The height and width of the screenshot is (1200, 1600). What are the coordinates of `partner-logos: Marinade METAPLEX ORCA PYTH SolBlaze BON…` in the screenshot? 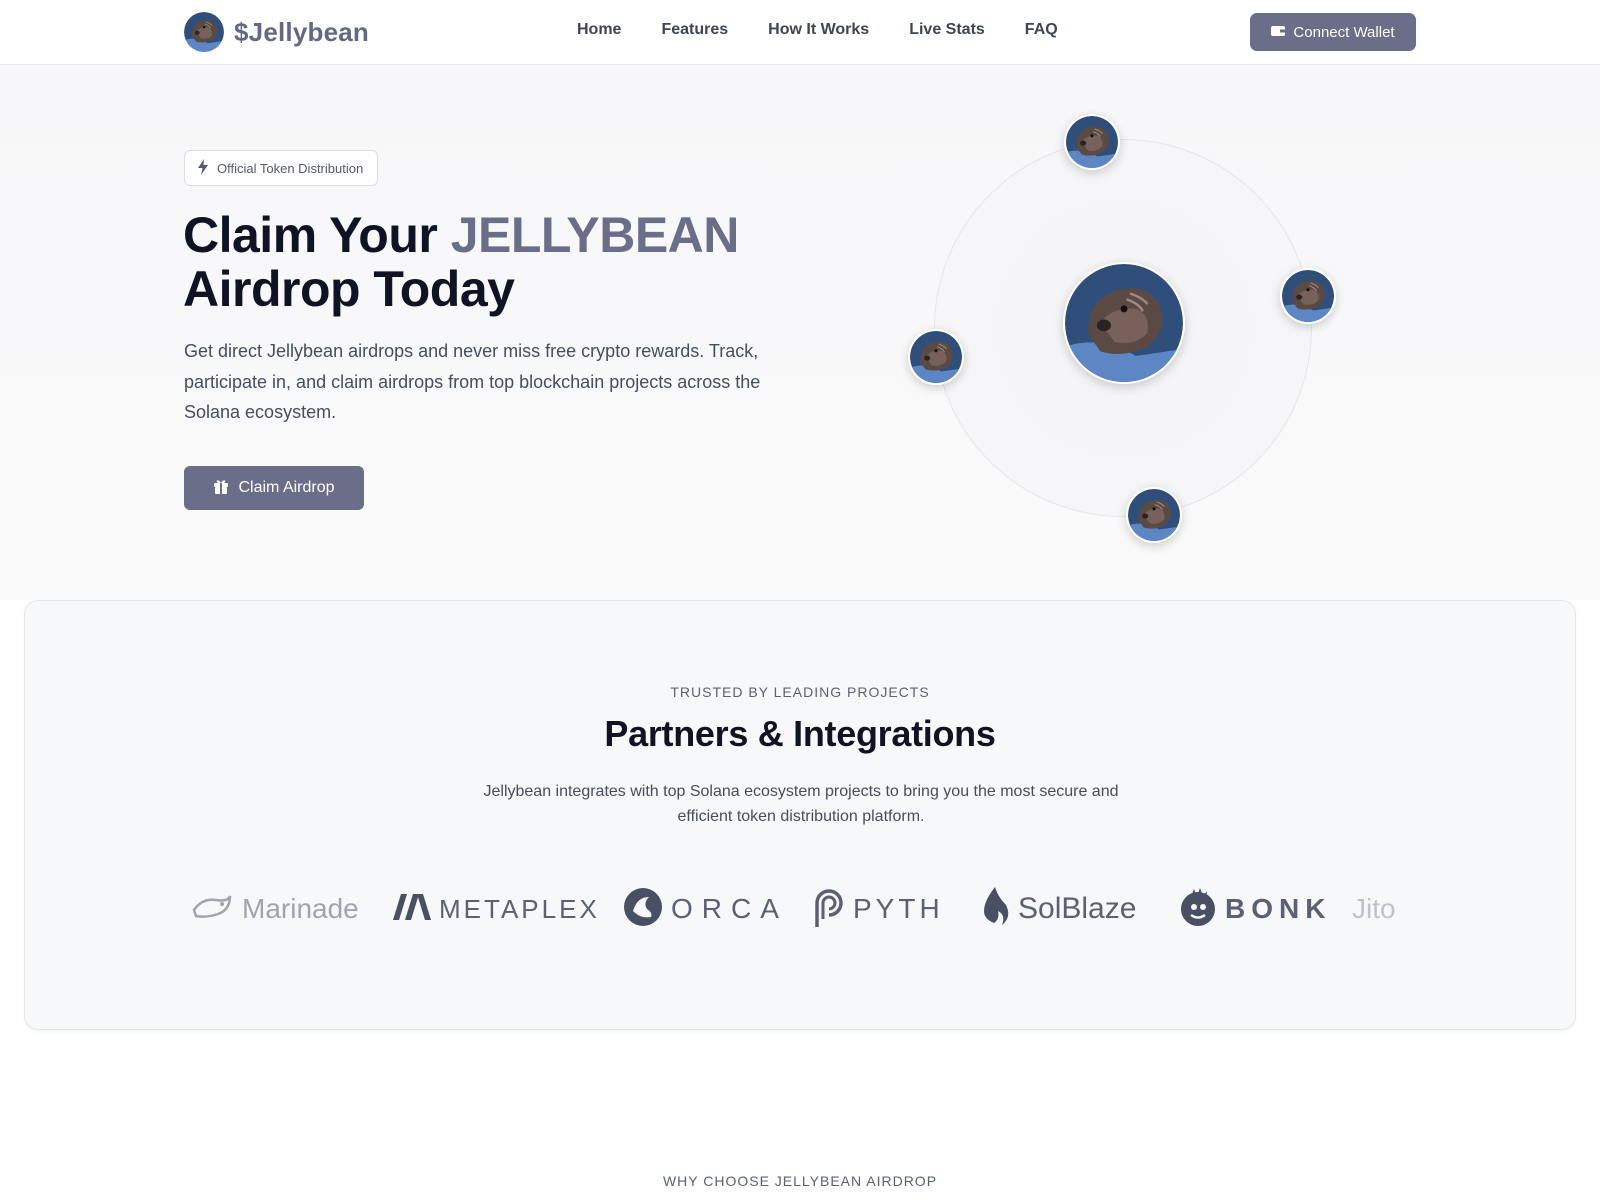 It's located at (800, 909).